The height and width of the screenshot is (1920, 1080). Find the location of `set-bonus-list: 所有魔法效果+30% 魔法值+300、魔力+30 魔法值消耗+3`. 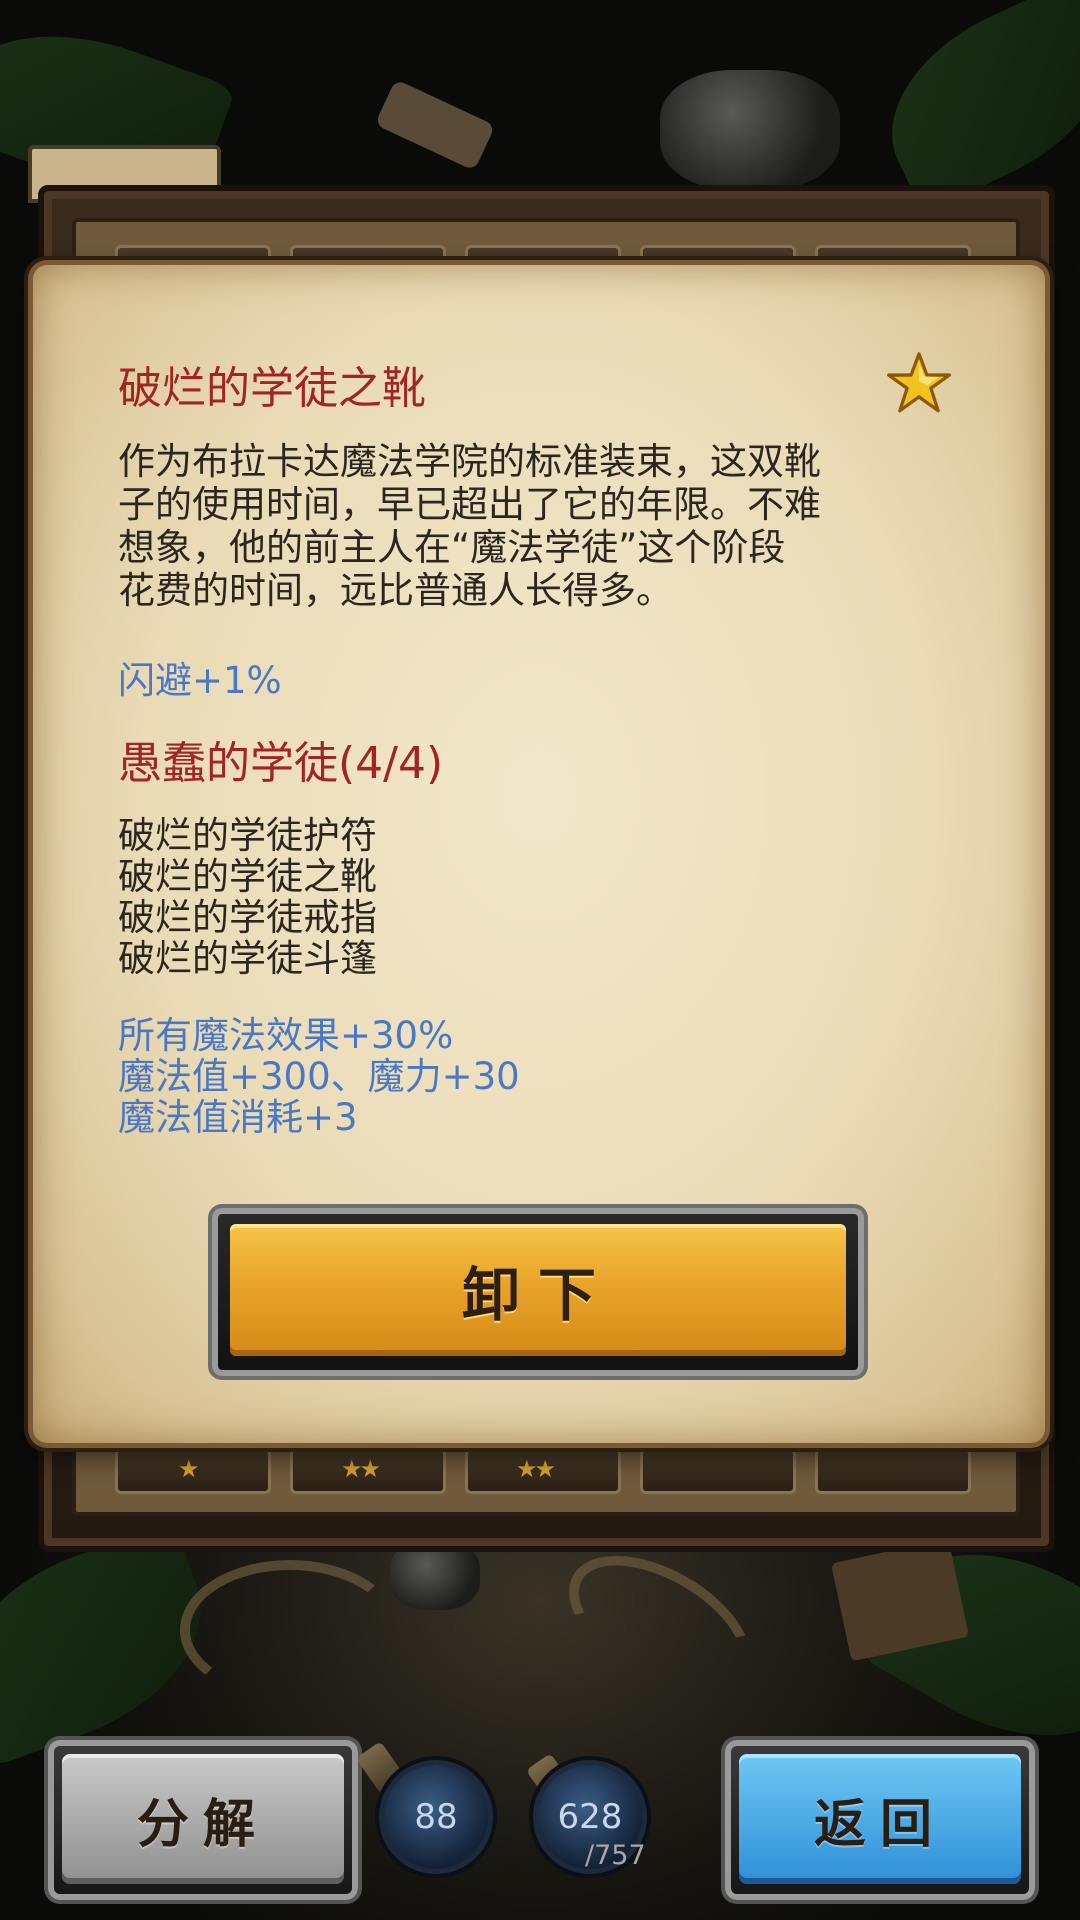

set-bonus-list: 所有魔法效果+30% 魔法值+300、魔力+30 魔法值消耗+3 is located at coordinates (319, 1076).